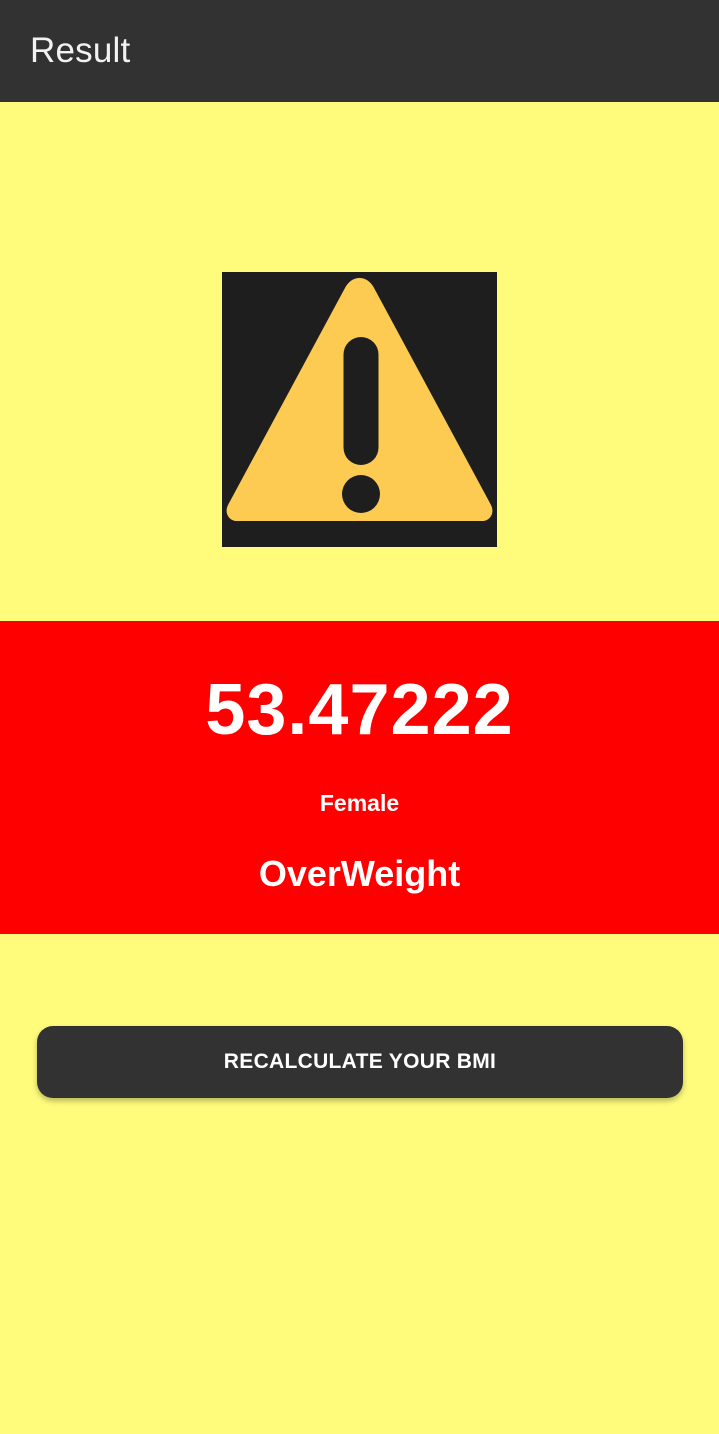  I want to click on recalculate-button: RECALCULATE YOUR BMI, so click(360, 1062).